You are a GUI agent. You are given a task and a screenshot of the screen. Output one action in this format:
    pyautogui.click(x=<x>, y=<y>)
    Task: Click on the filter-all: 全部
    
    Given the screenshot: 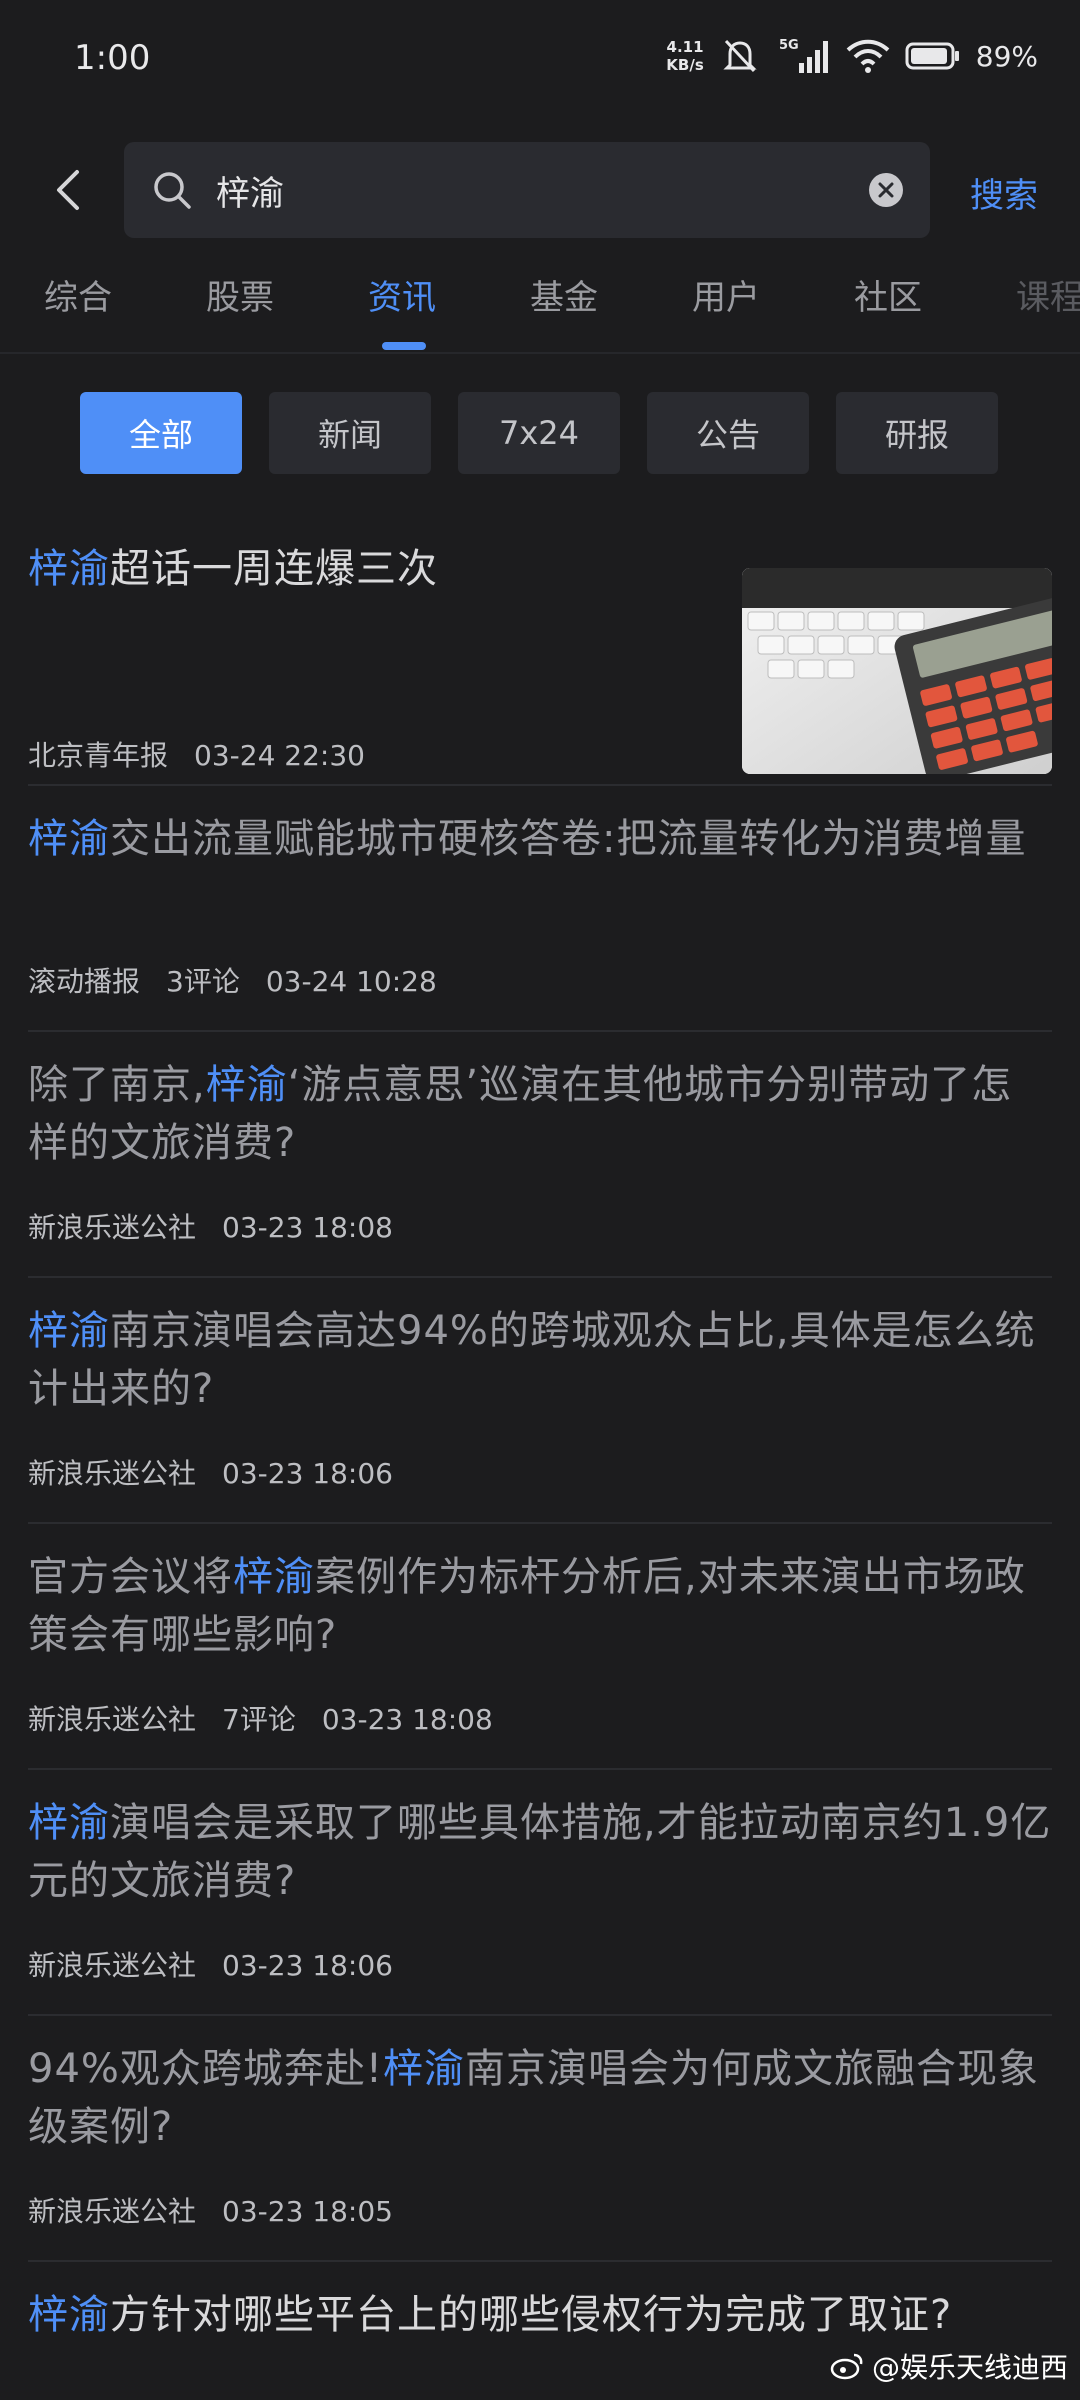 What is the action you would take?
    pyautogui.click(x=161, y=433)
    